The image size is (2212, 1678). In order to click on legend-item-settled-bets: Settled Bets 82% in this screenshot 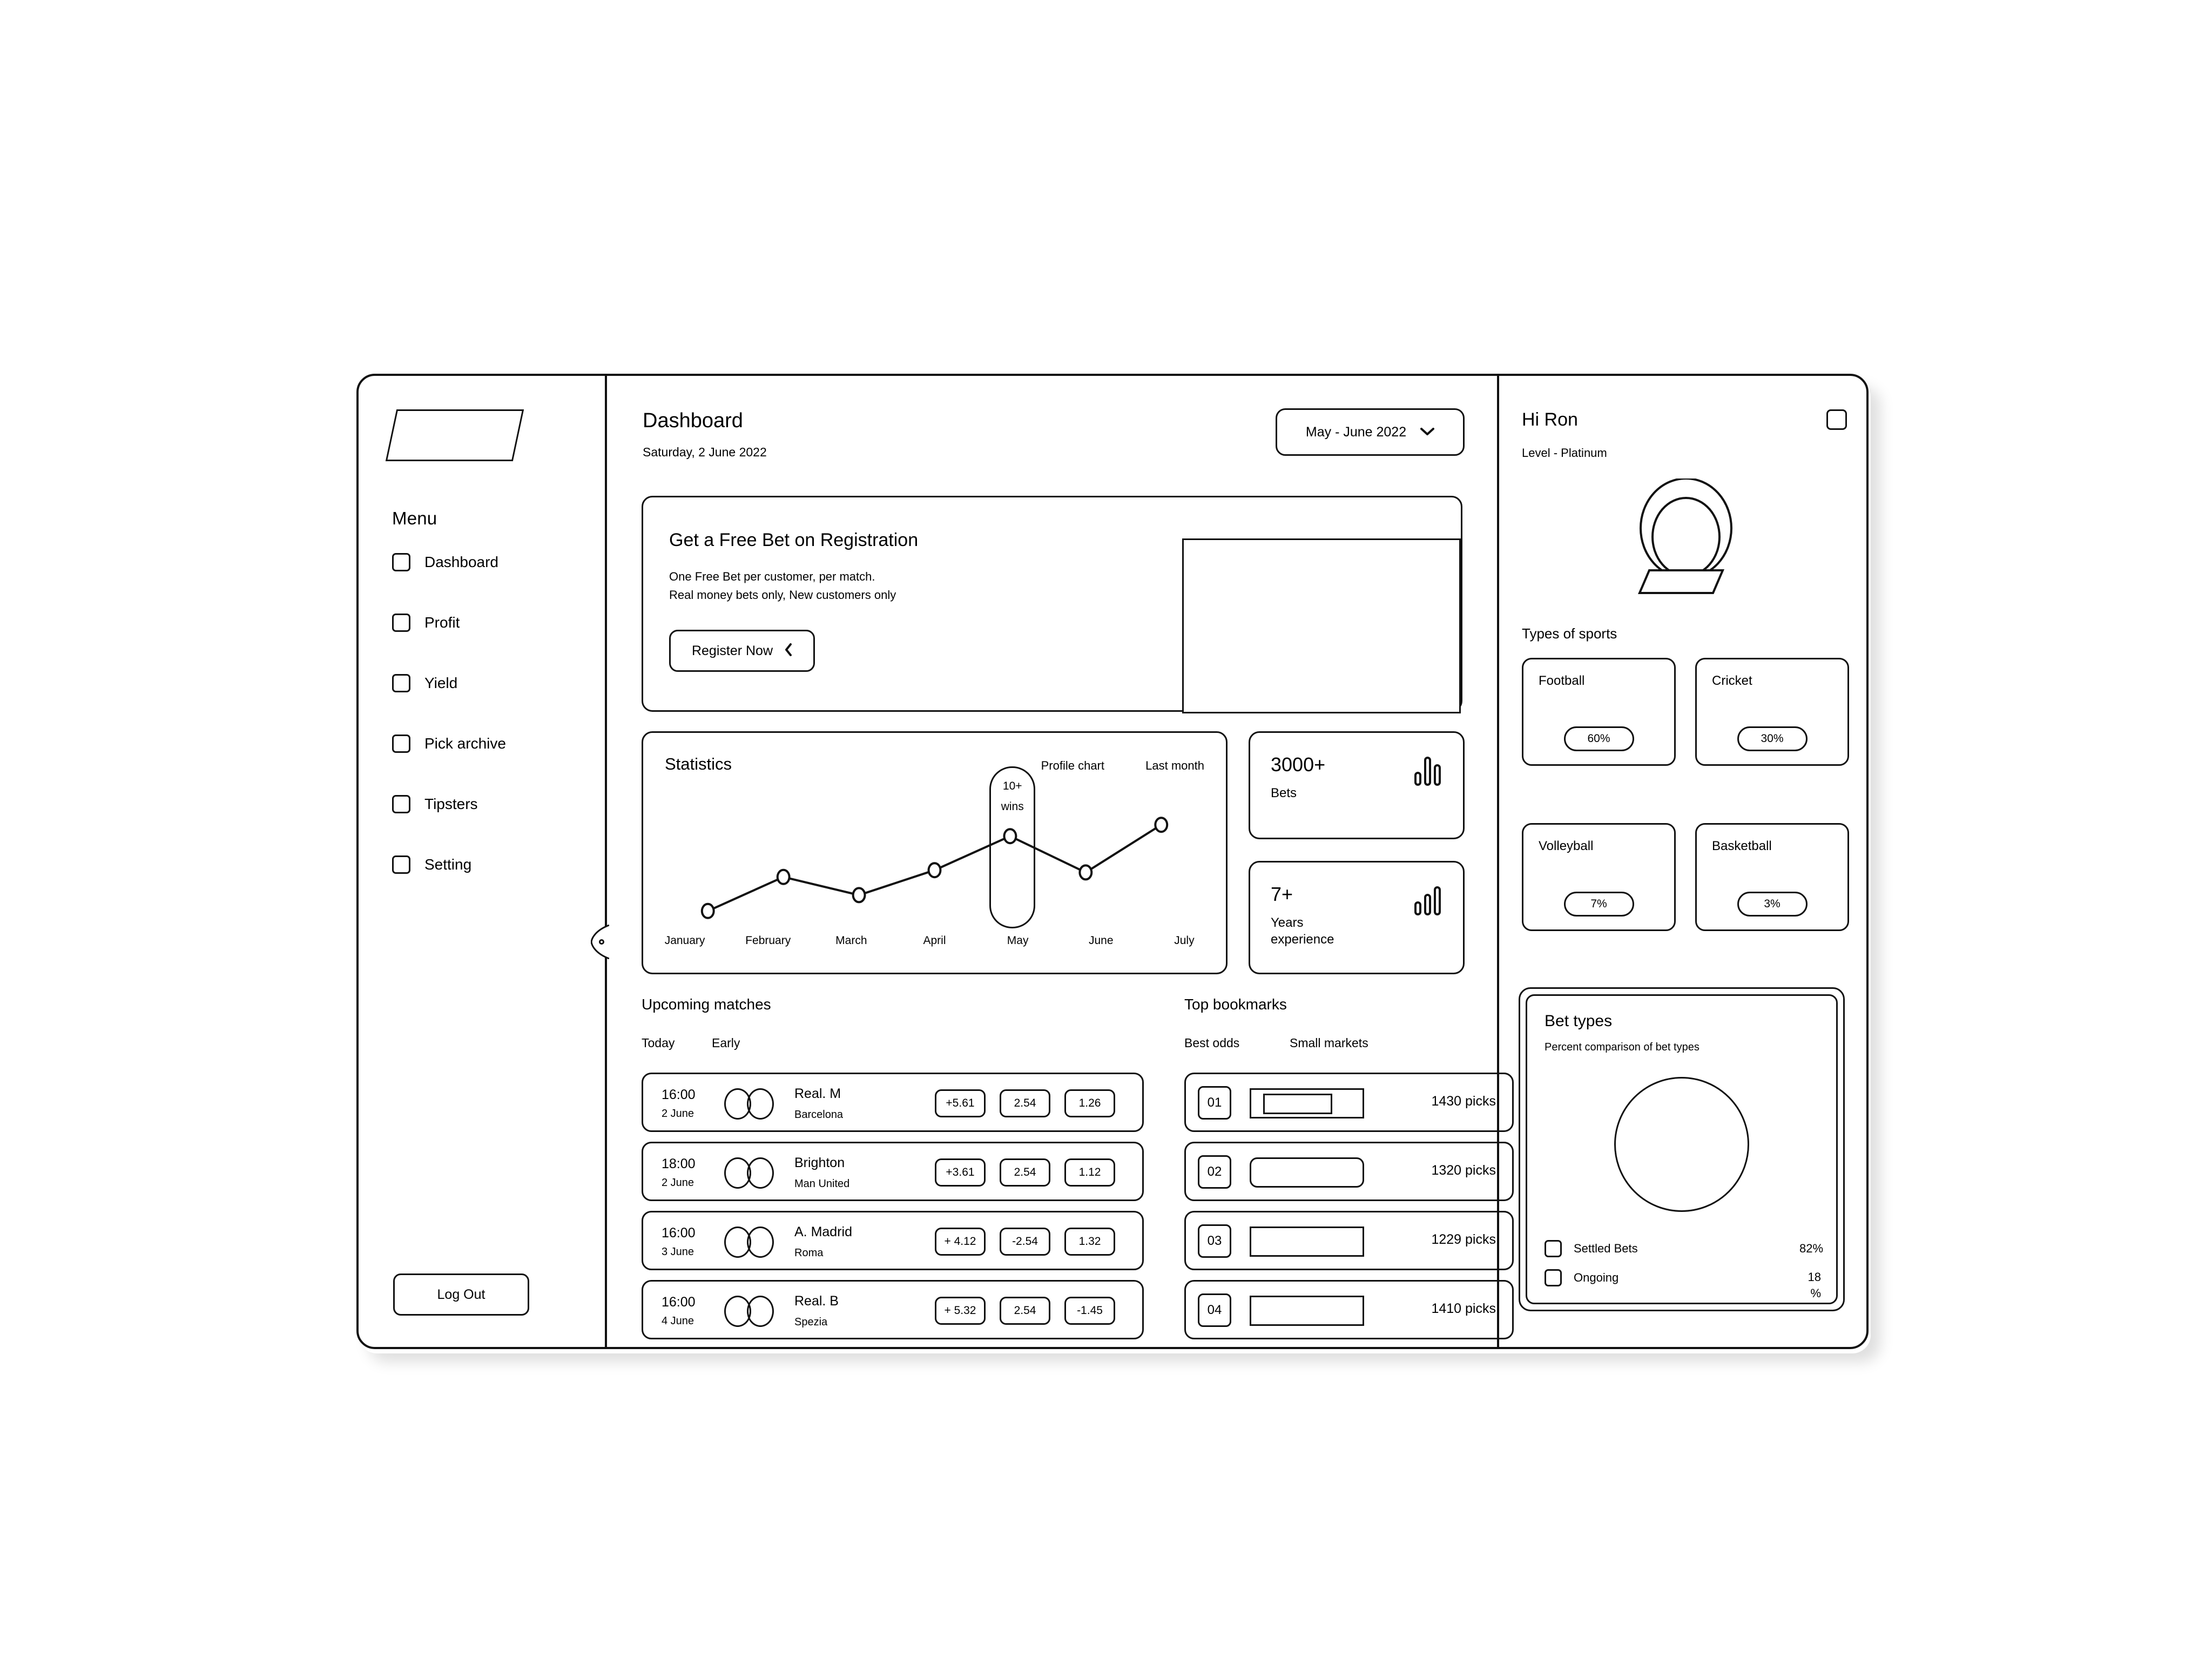, I will do `click(1684, 1248)`.